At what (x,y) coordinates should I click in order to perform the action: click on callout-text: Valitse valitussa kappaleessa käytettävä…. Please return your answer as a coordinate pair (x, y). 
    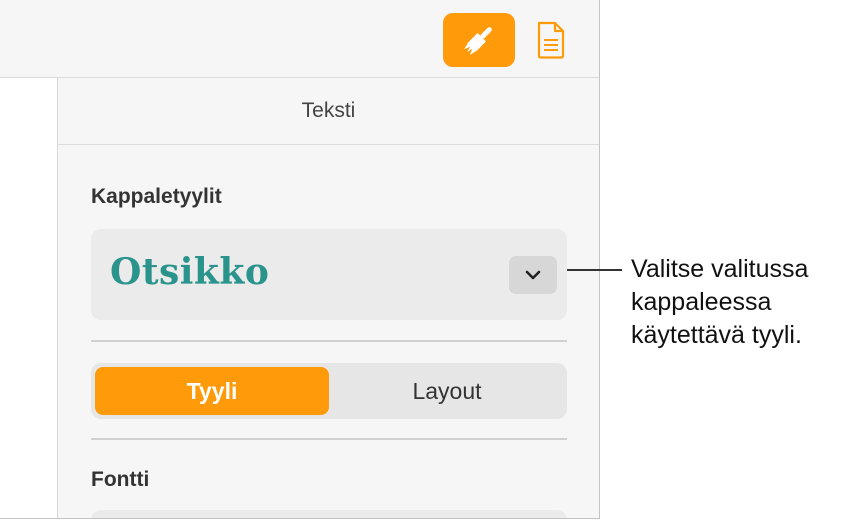
    Looking at the image, I should click on (741, 302).